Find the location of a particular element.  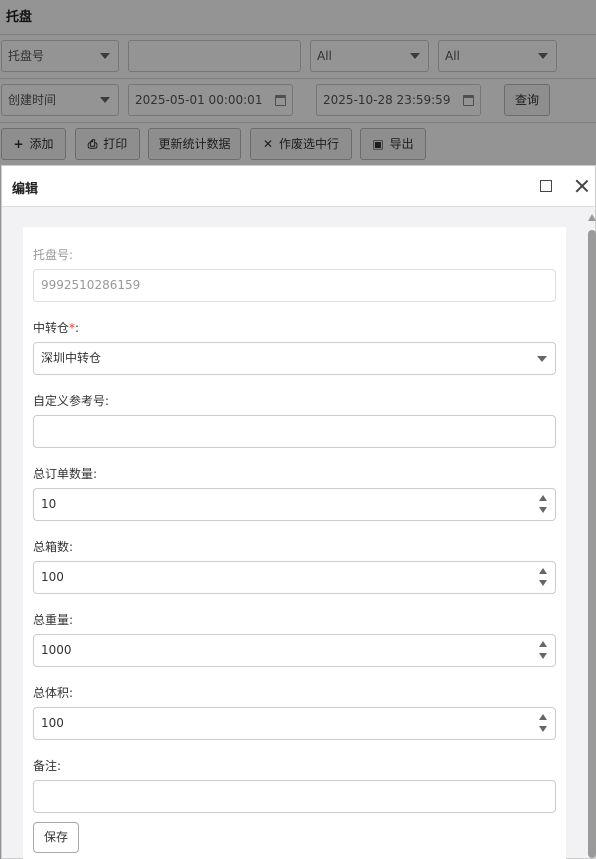

total-weight-label: 总重量: is located at coordinates (53, 620).